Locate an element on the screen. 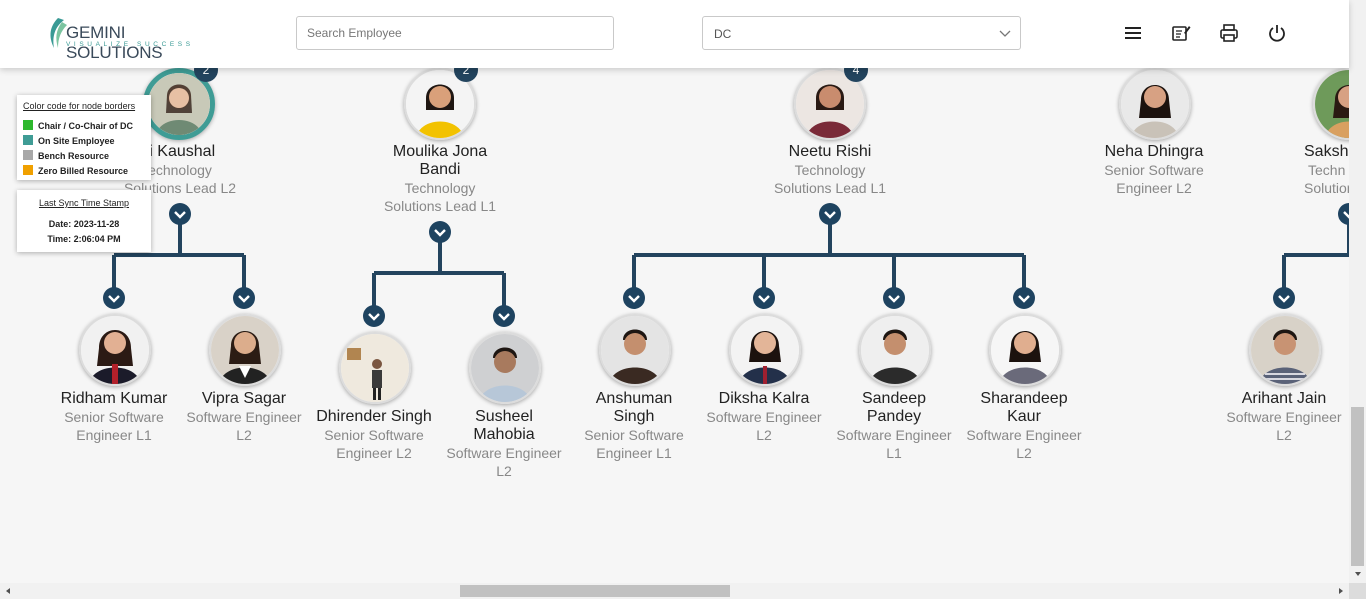  employee-name: Diksha Kalra is located at coordinates (764, 398).